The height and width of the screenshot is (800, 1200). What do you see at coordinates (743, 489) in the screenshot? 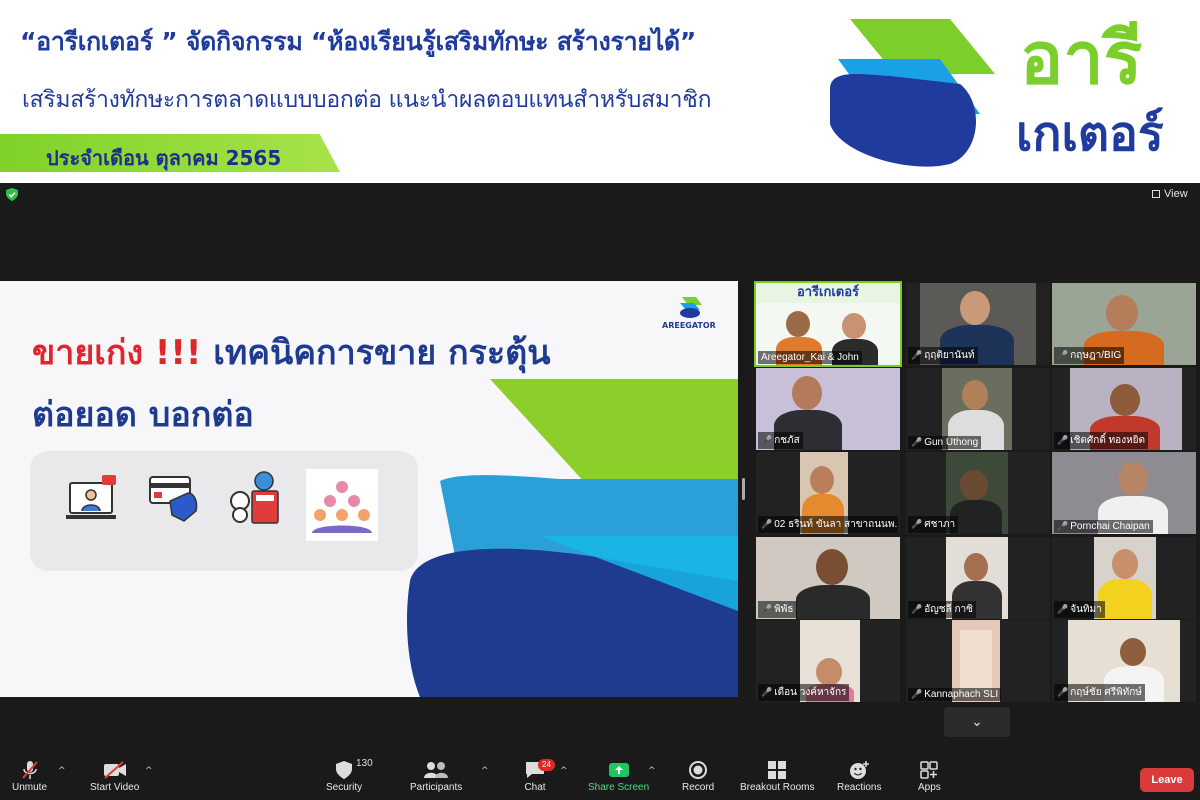
I see `panel-splitter-handle` at bounding box center [743, 489].